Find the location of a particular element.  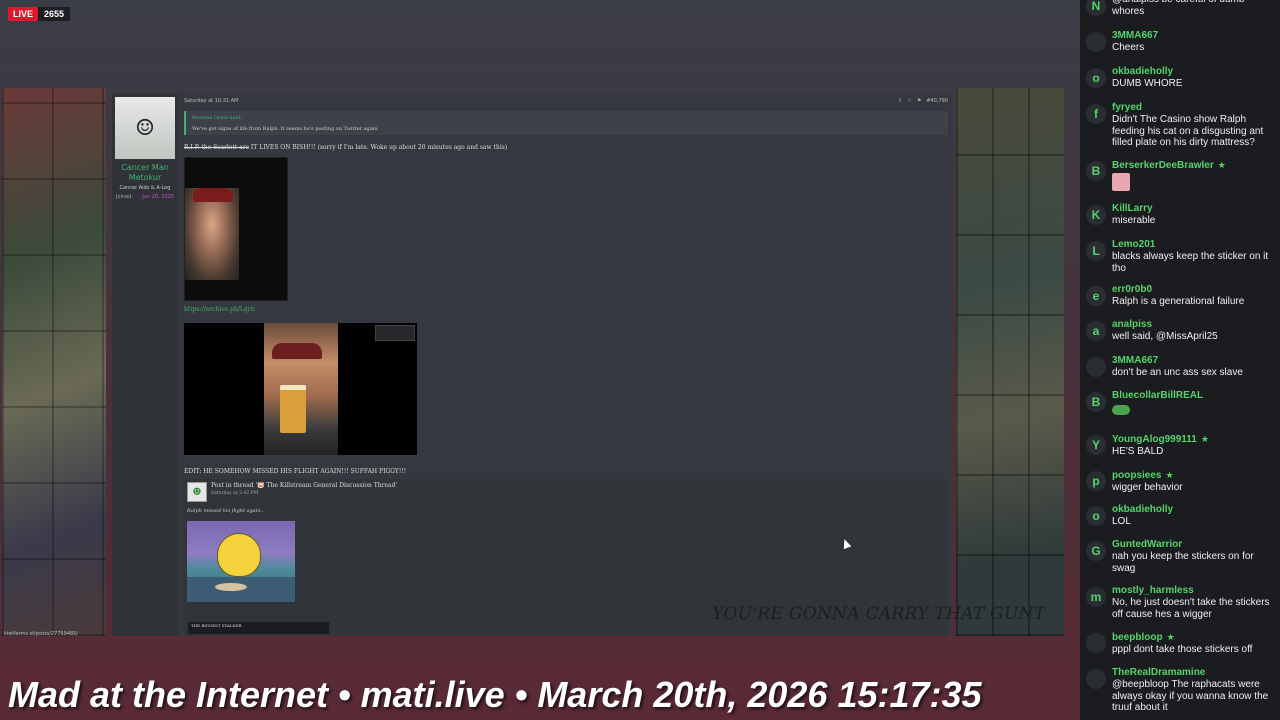

archive-link: https://archive.ph/Lqrti is located at coordinates (219, 309).